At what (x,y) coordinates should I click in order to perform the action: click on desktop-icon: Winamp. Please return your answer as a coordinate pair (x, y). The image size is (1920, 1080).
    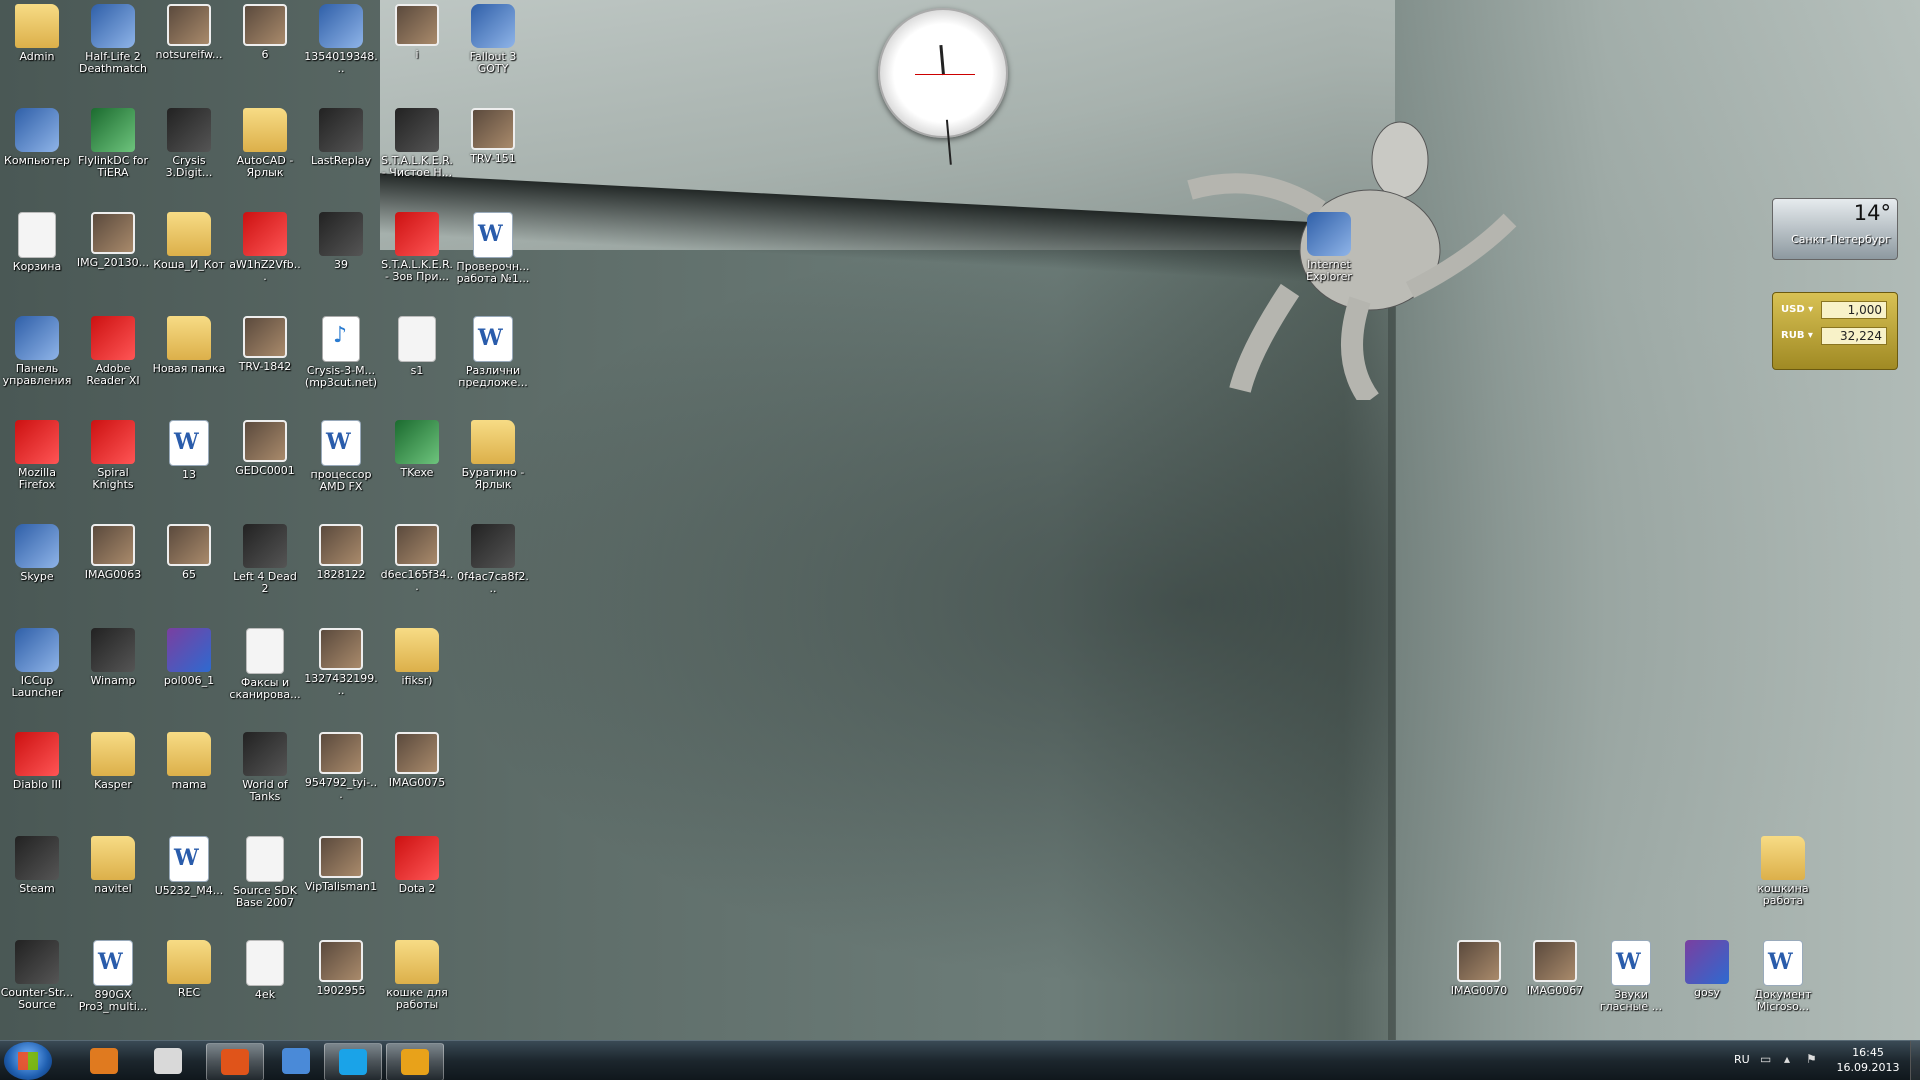
    Looking at the image, I should click on (113, 656).